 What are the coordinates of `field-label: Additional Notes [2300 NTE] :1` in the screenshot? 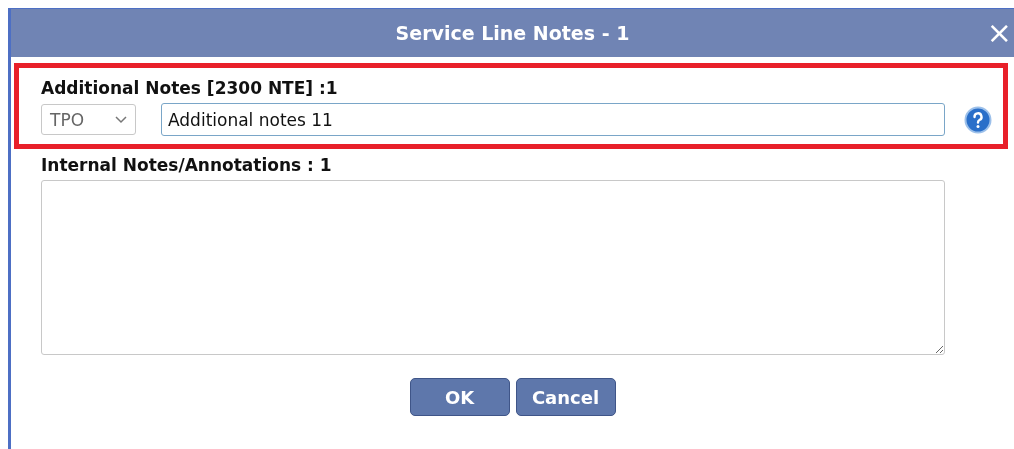 It's located at (190, 88).